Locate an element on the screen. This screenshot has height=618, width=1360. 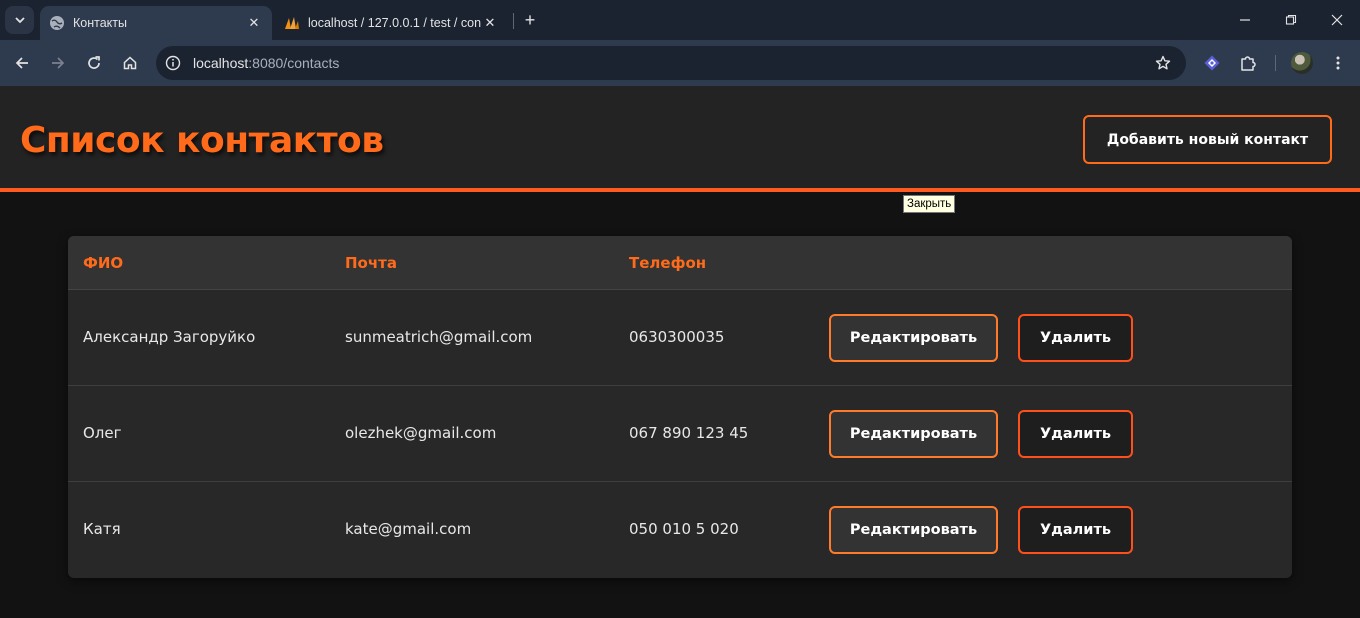
column-header-phone: Телефон is located at coordinates (668, 263).